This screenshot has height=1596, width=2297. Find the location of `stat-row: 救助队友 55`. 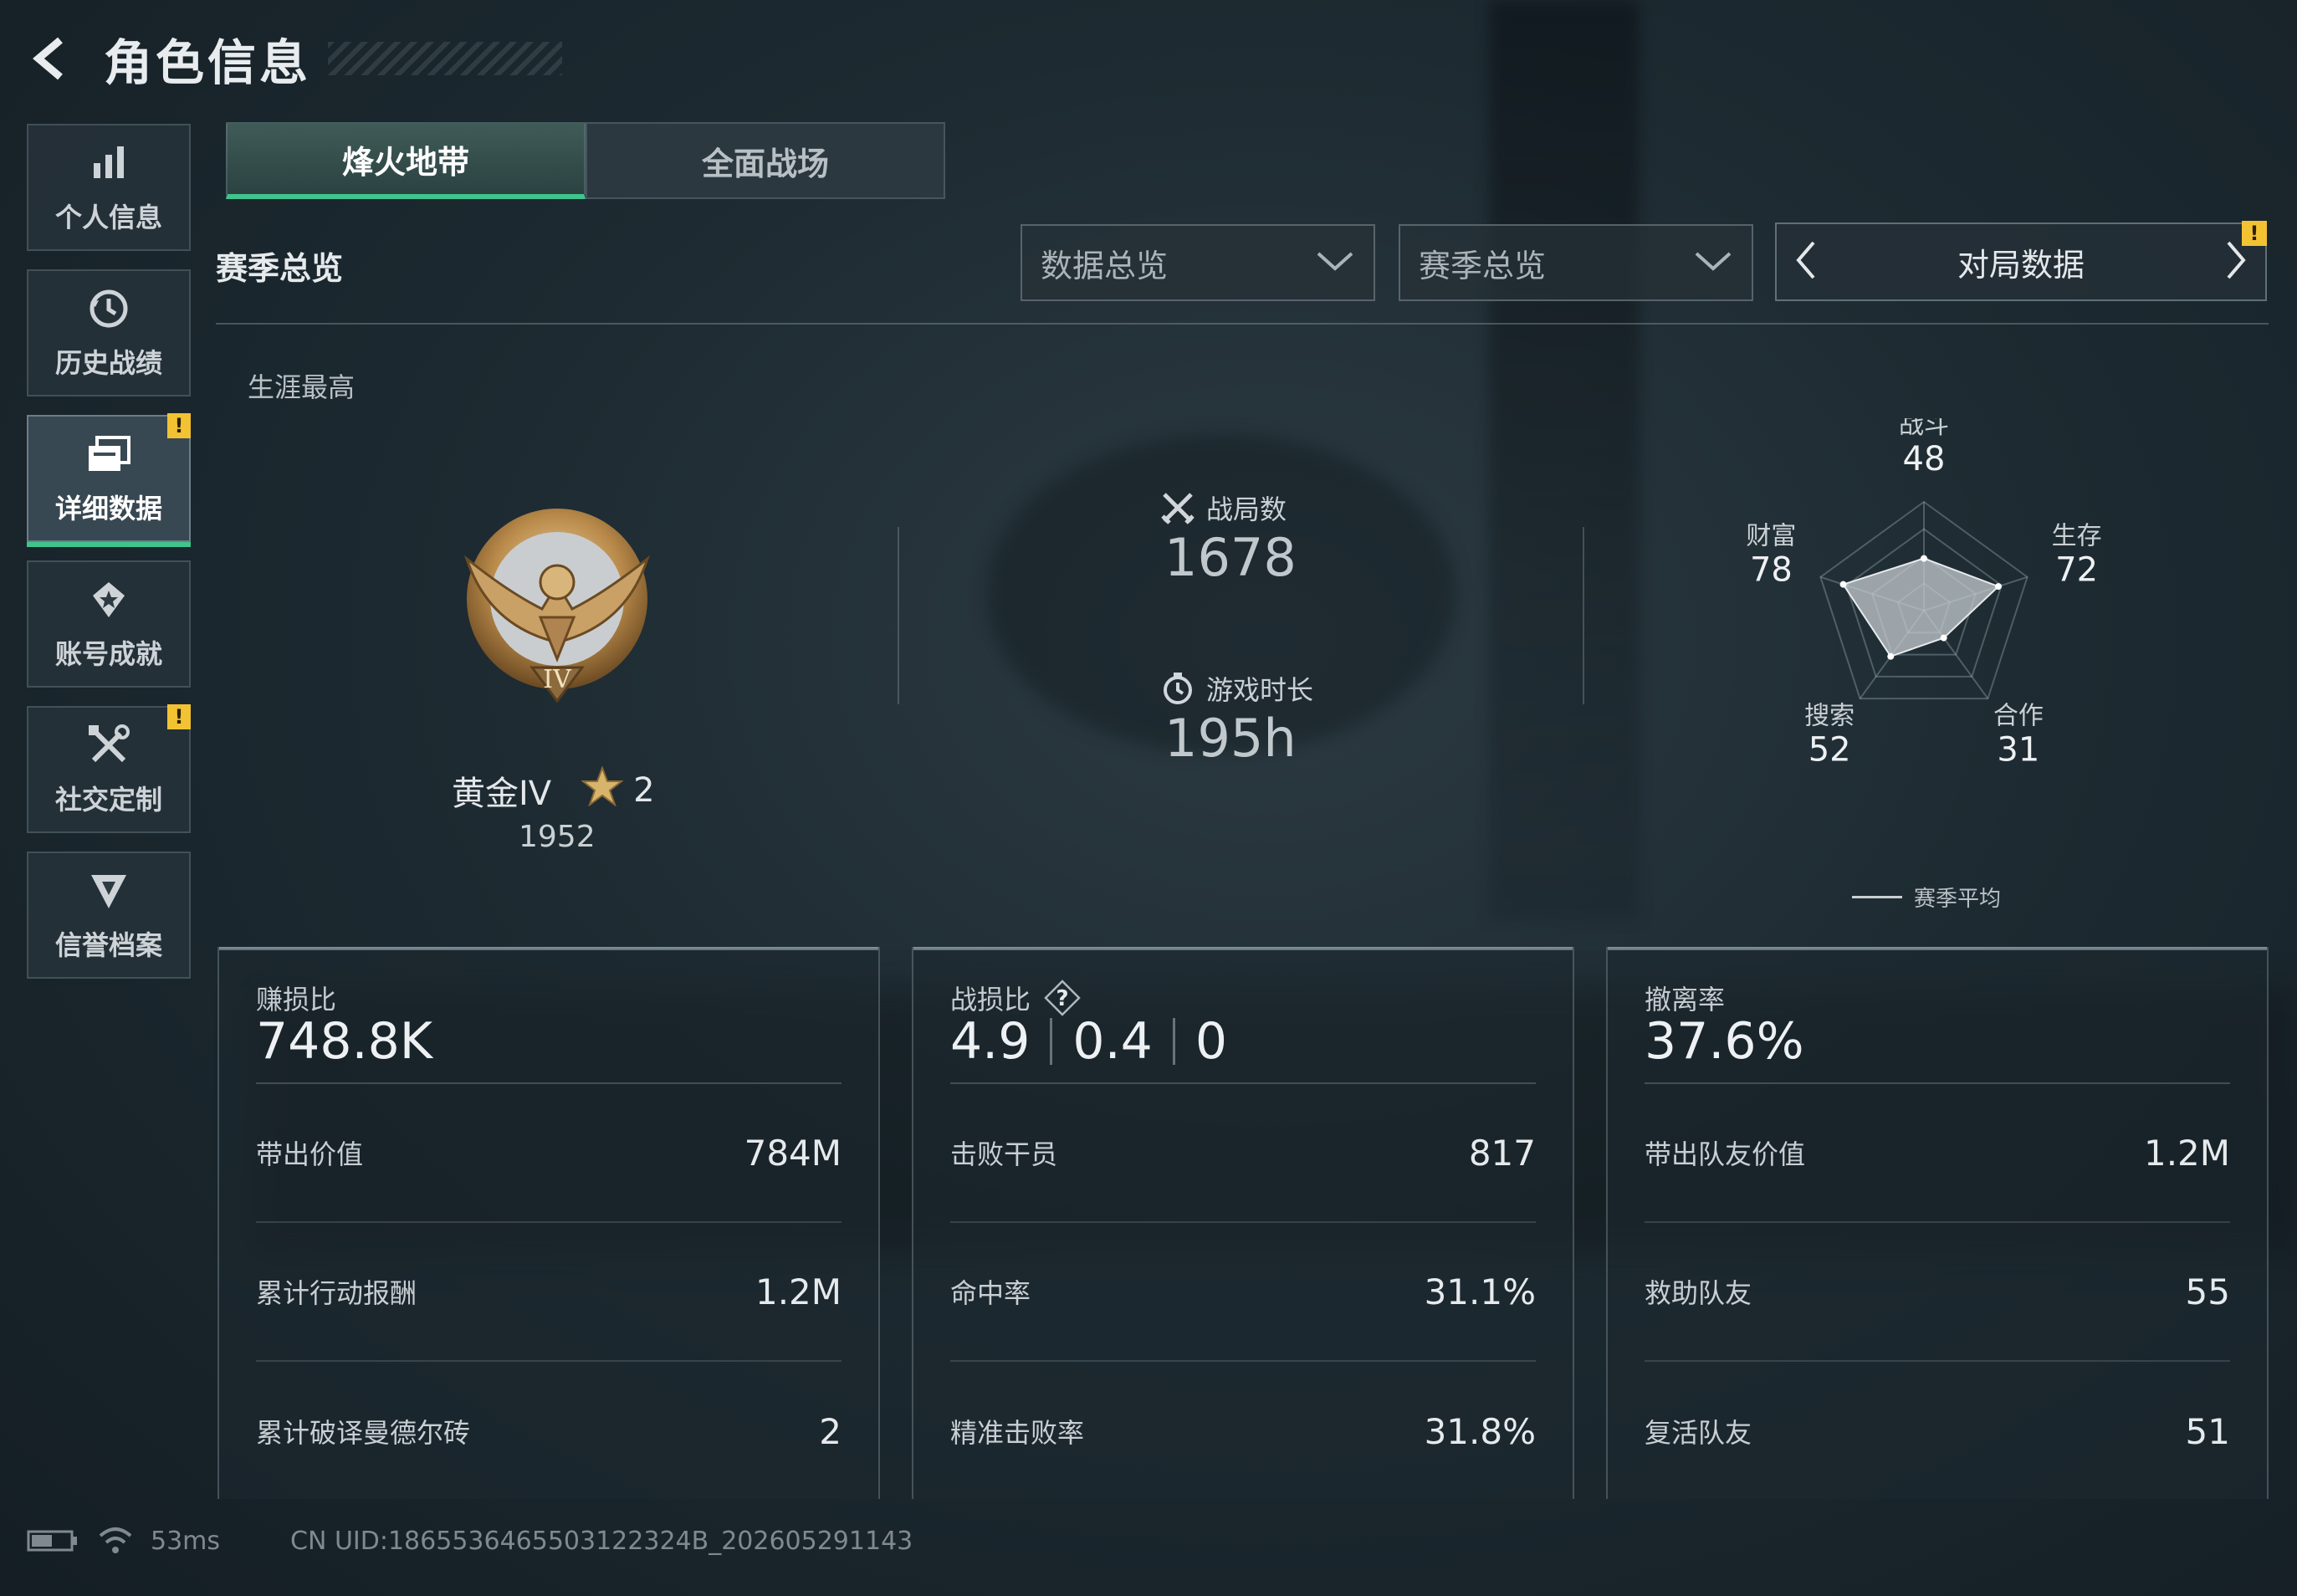

stat-row: 救助队友 55 is located at coordinates (1937, 1292).